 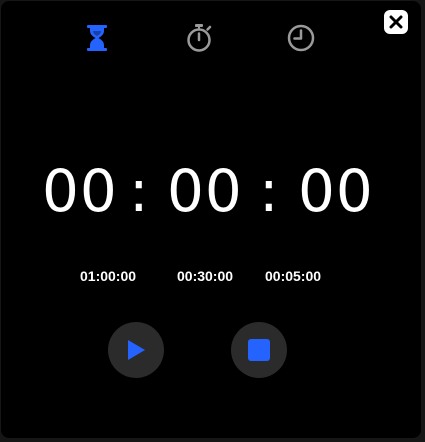 What do you see at coordinates (108, 276) in the screenshot?
I see `preset-1-hour: 01:00:00` at bounding box center [108, 276].